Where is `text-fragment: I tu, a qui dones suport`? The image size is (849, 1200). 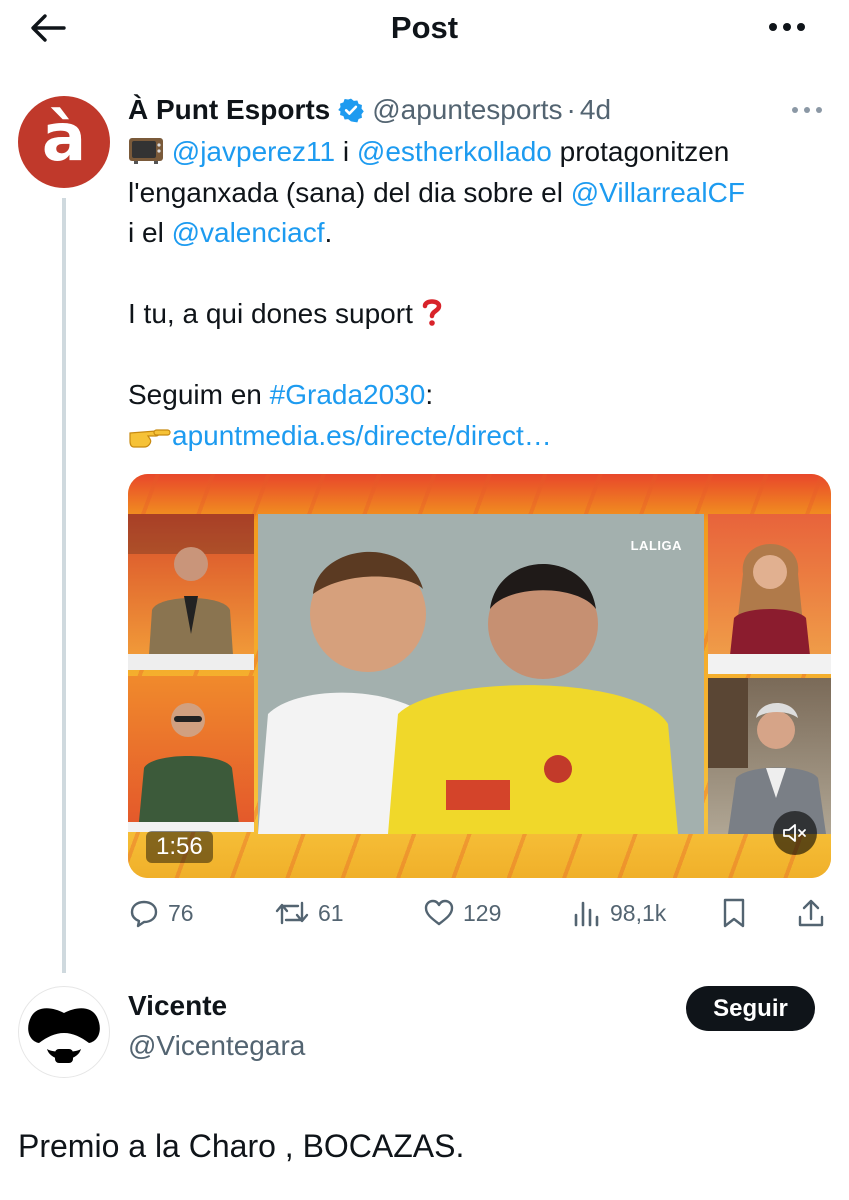 text-fragment: I tu, a qui dones suport is located at coordinates (274, 313).